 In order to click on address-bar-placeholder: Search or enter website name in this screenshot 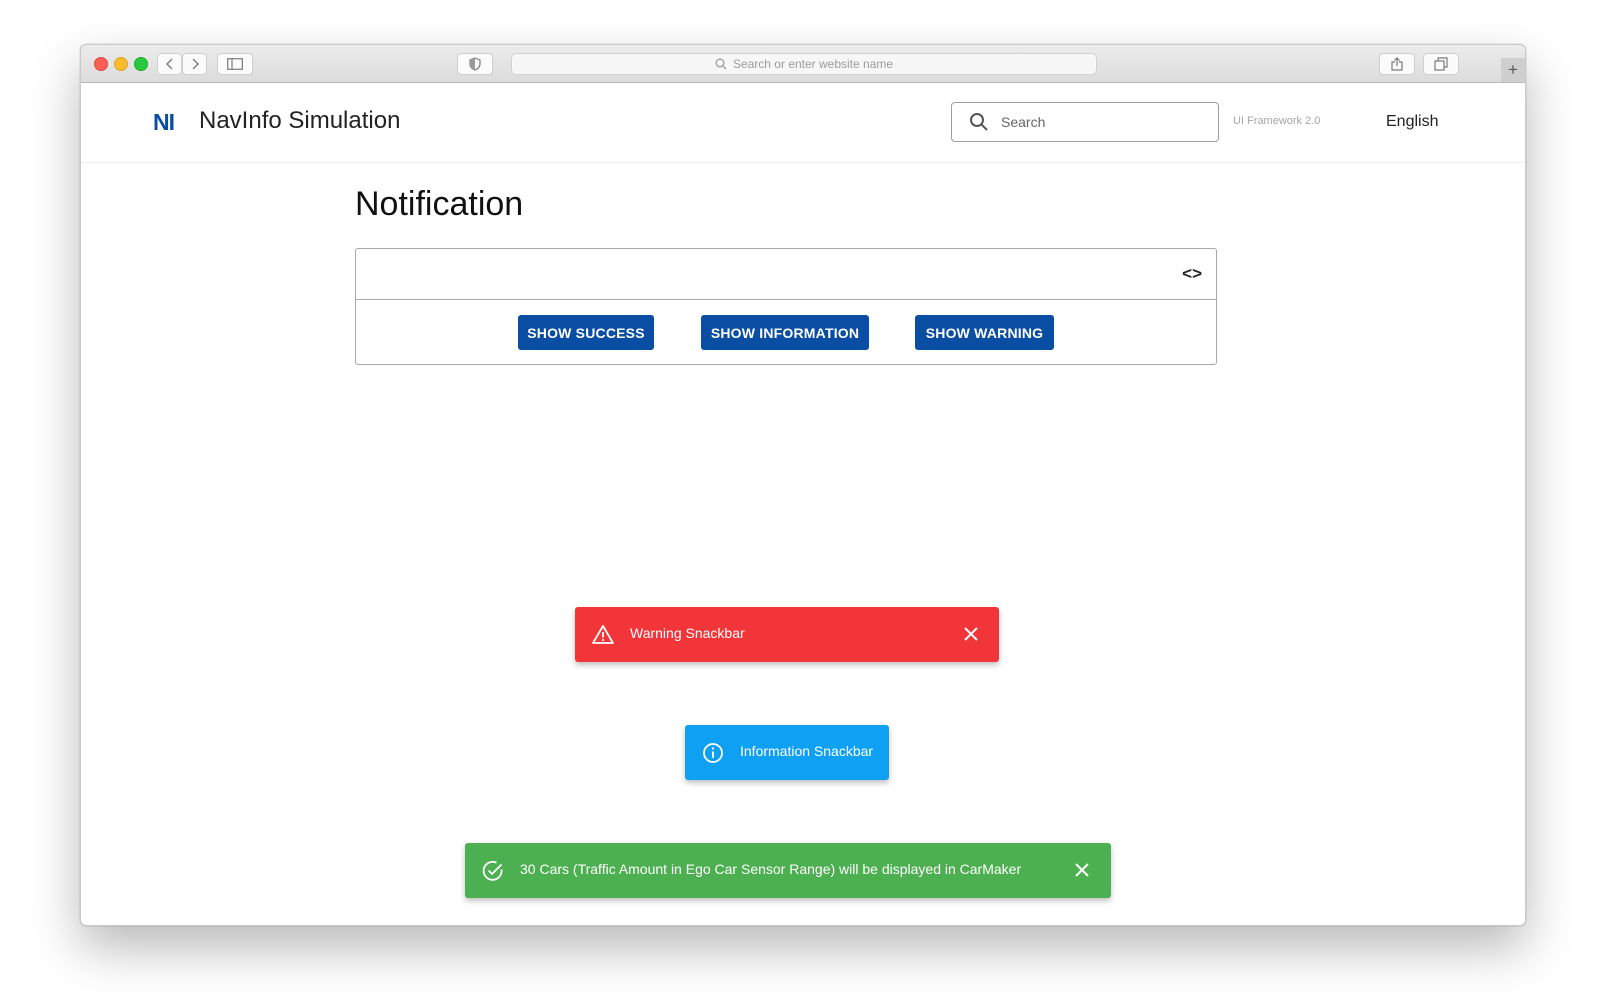, I will do `click(813, 64)`.